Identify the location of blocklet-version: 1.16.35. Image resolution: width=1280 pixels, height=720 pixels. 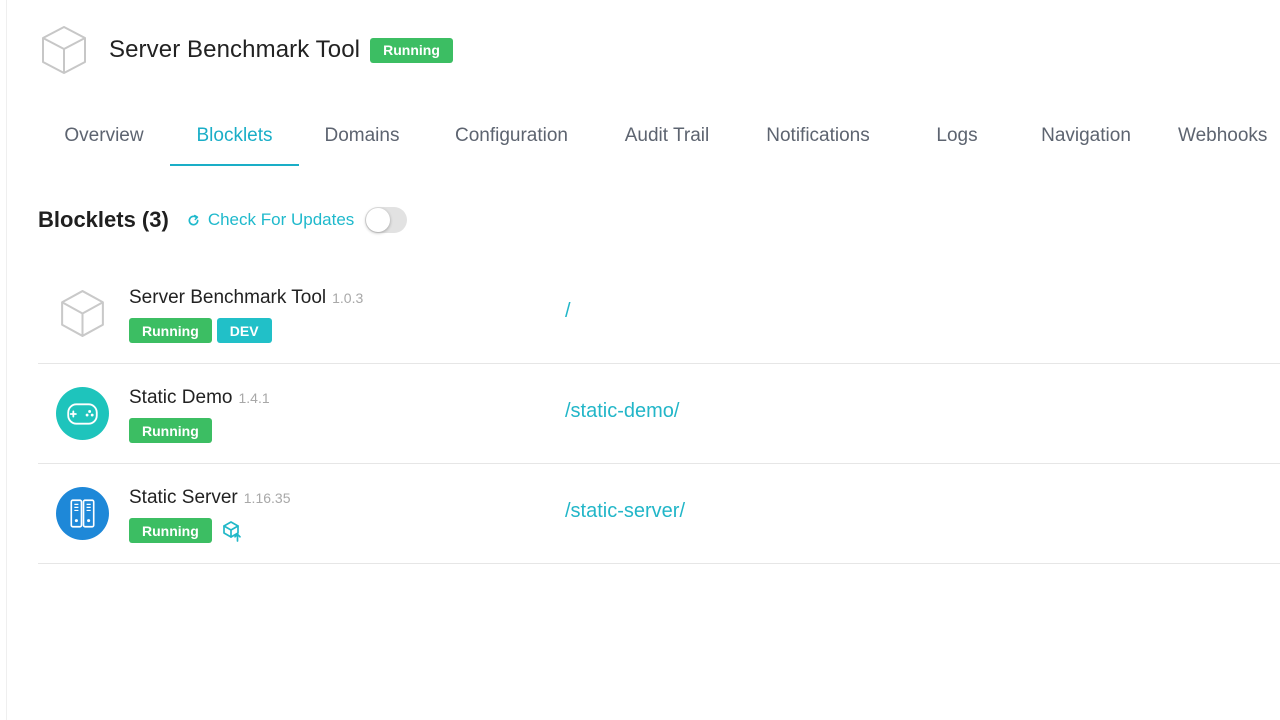
(267, 498).